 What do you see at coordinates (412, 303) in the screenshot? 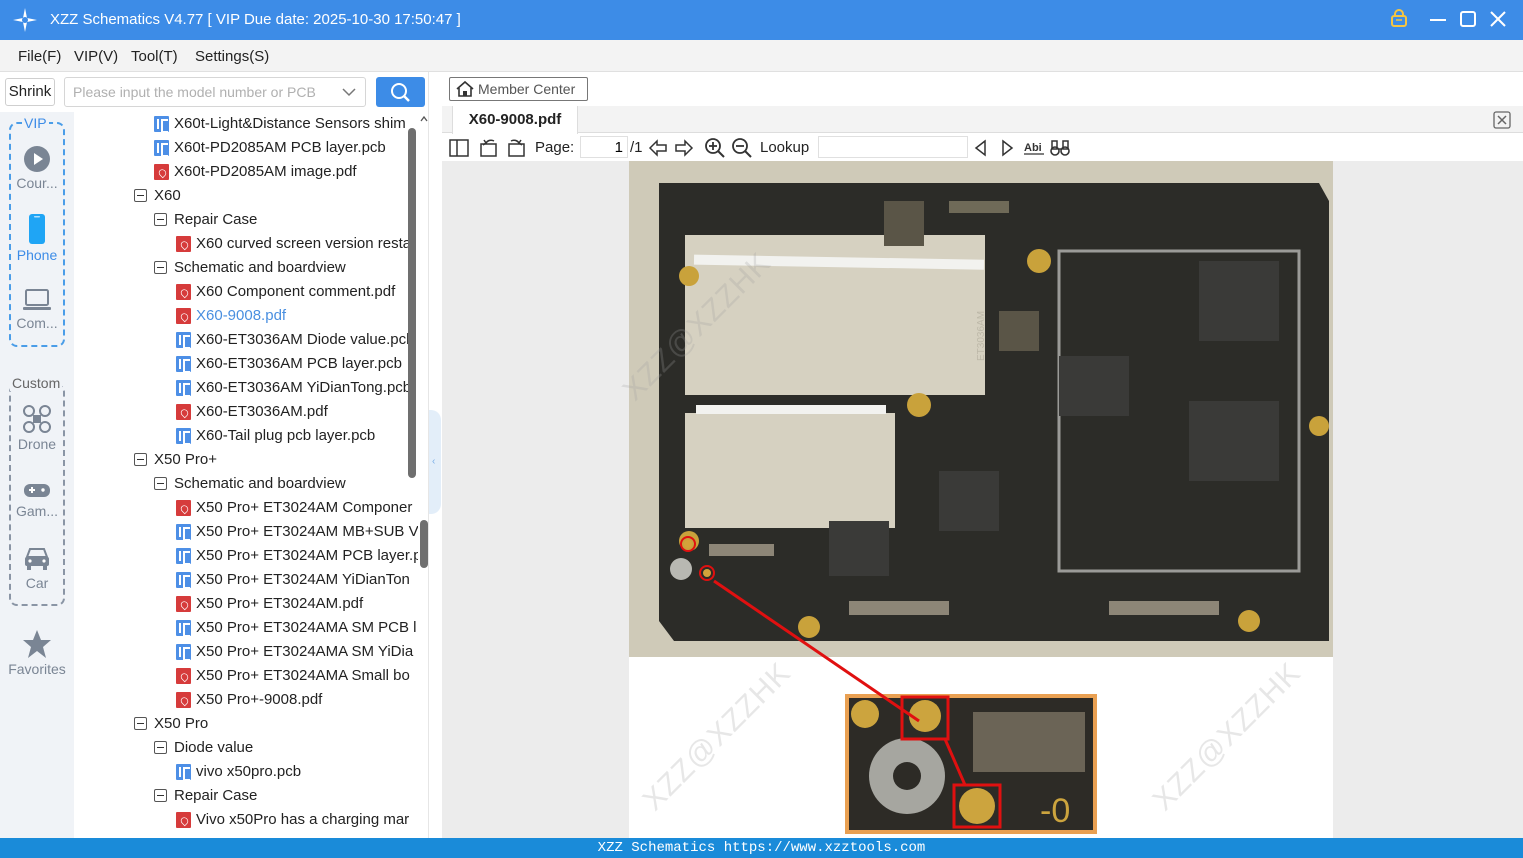
I see `tree-scrollbar-thumb` at bounding box center [412, 303].